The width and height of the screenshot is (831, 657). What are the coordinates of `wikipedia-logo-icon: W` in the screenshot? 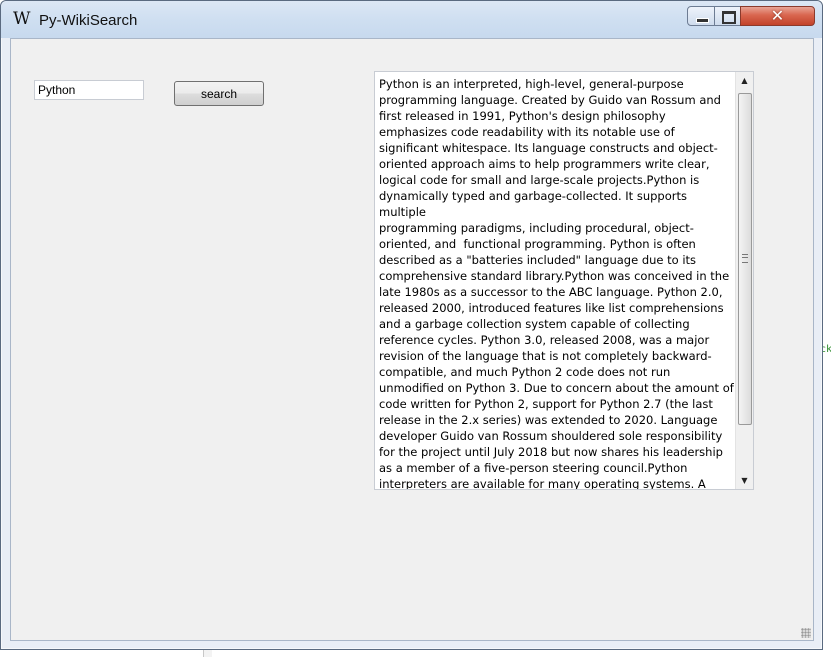 It's located at (22, 19).